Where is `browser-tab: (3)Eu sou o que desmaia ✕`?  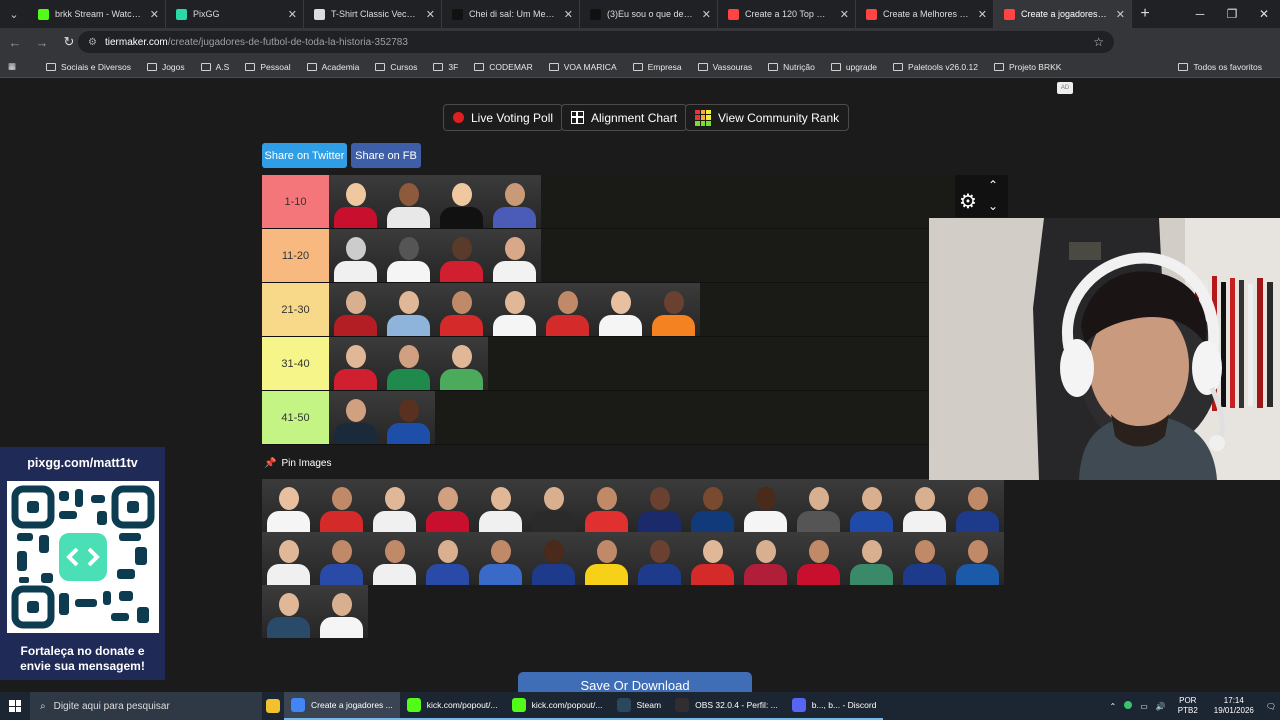 browser-tab: (3)Eu sou o que desmaia ✕ is located at coordinates (649, 14).